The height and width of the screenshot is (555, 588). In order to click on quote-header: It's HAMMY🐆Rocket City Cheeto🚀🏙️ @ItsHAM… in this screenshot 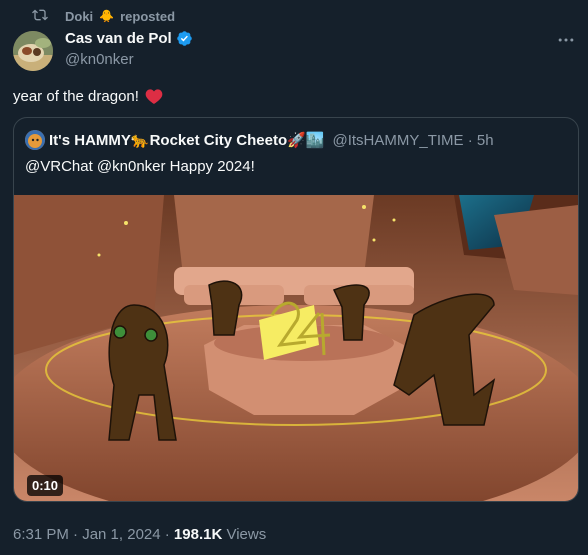, I will do `click(259, 140)`.